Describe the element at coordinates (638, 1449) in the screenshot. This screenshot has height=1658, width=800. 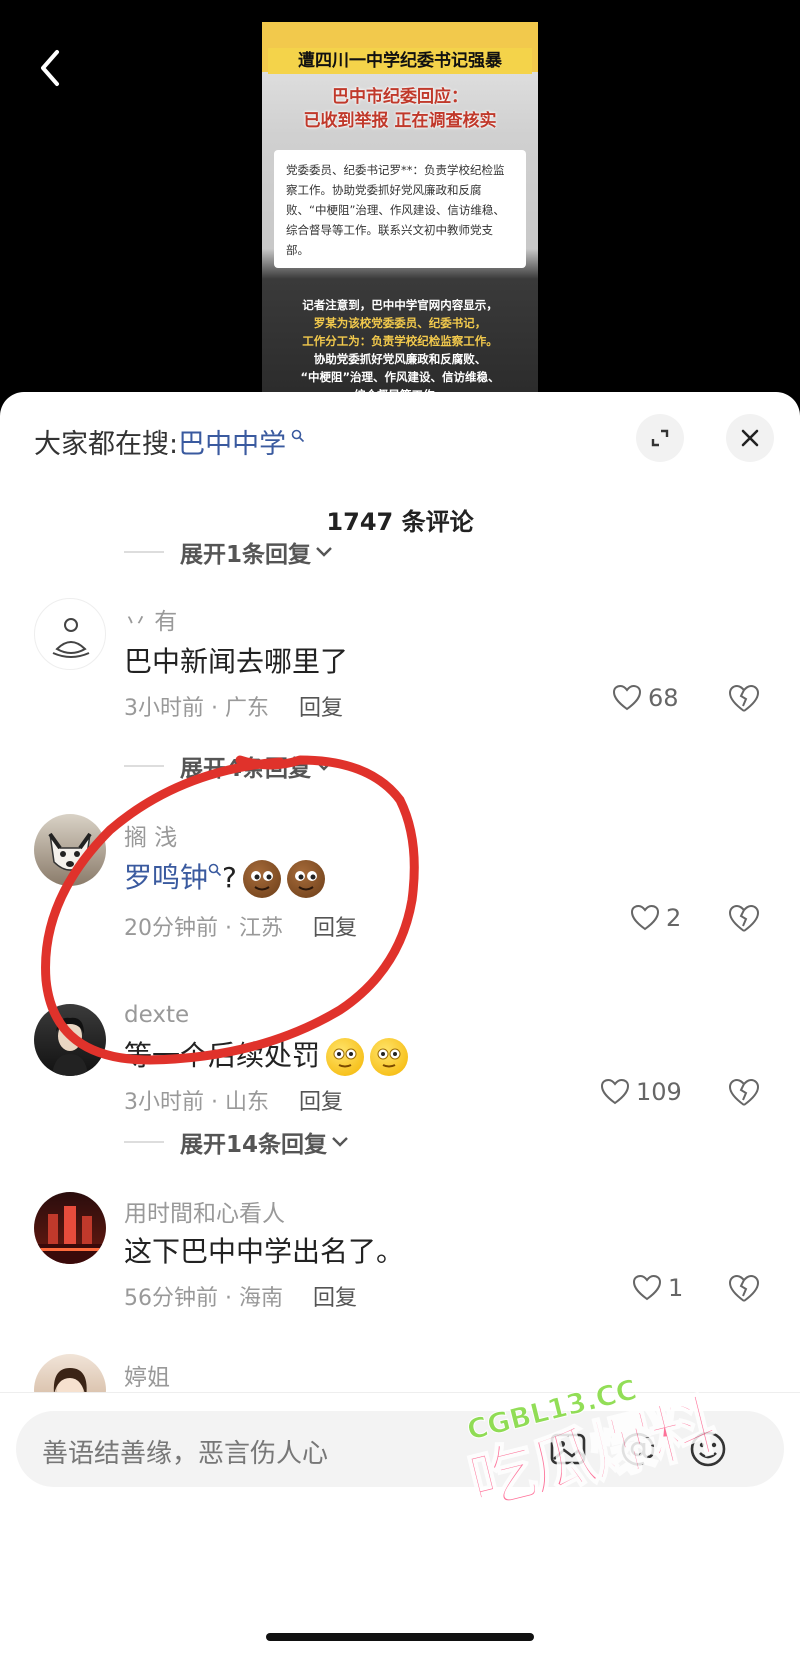
I see `mention-icon` at that location.